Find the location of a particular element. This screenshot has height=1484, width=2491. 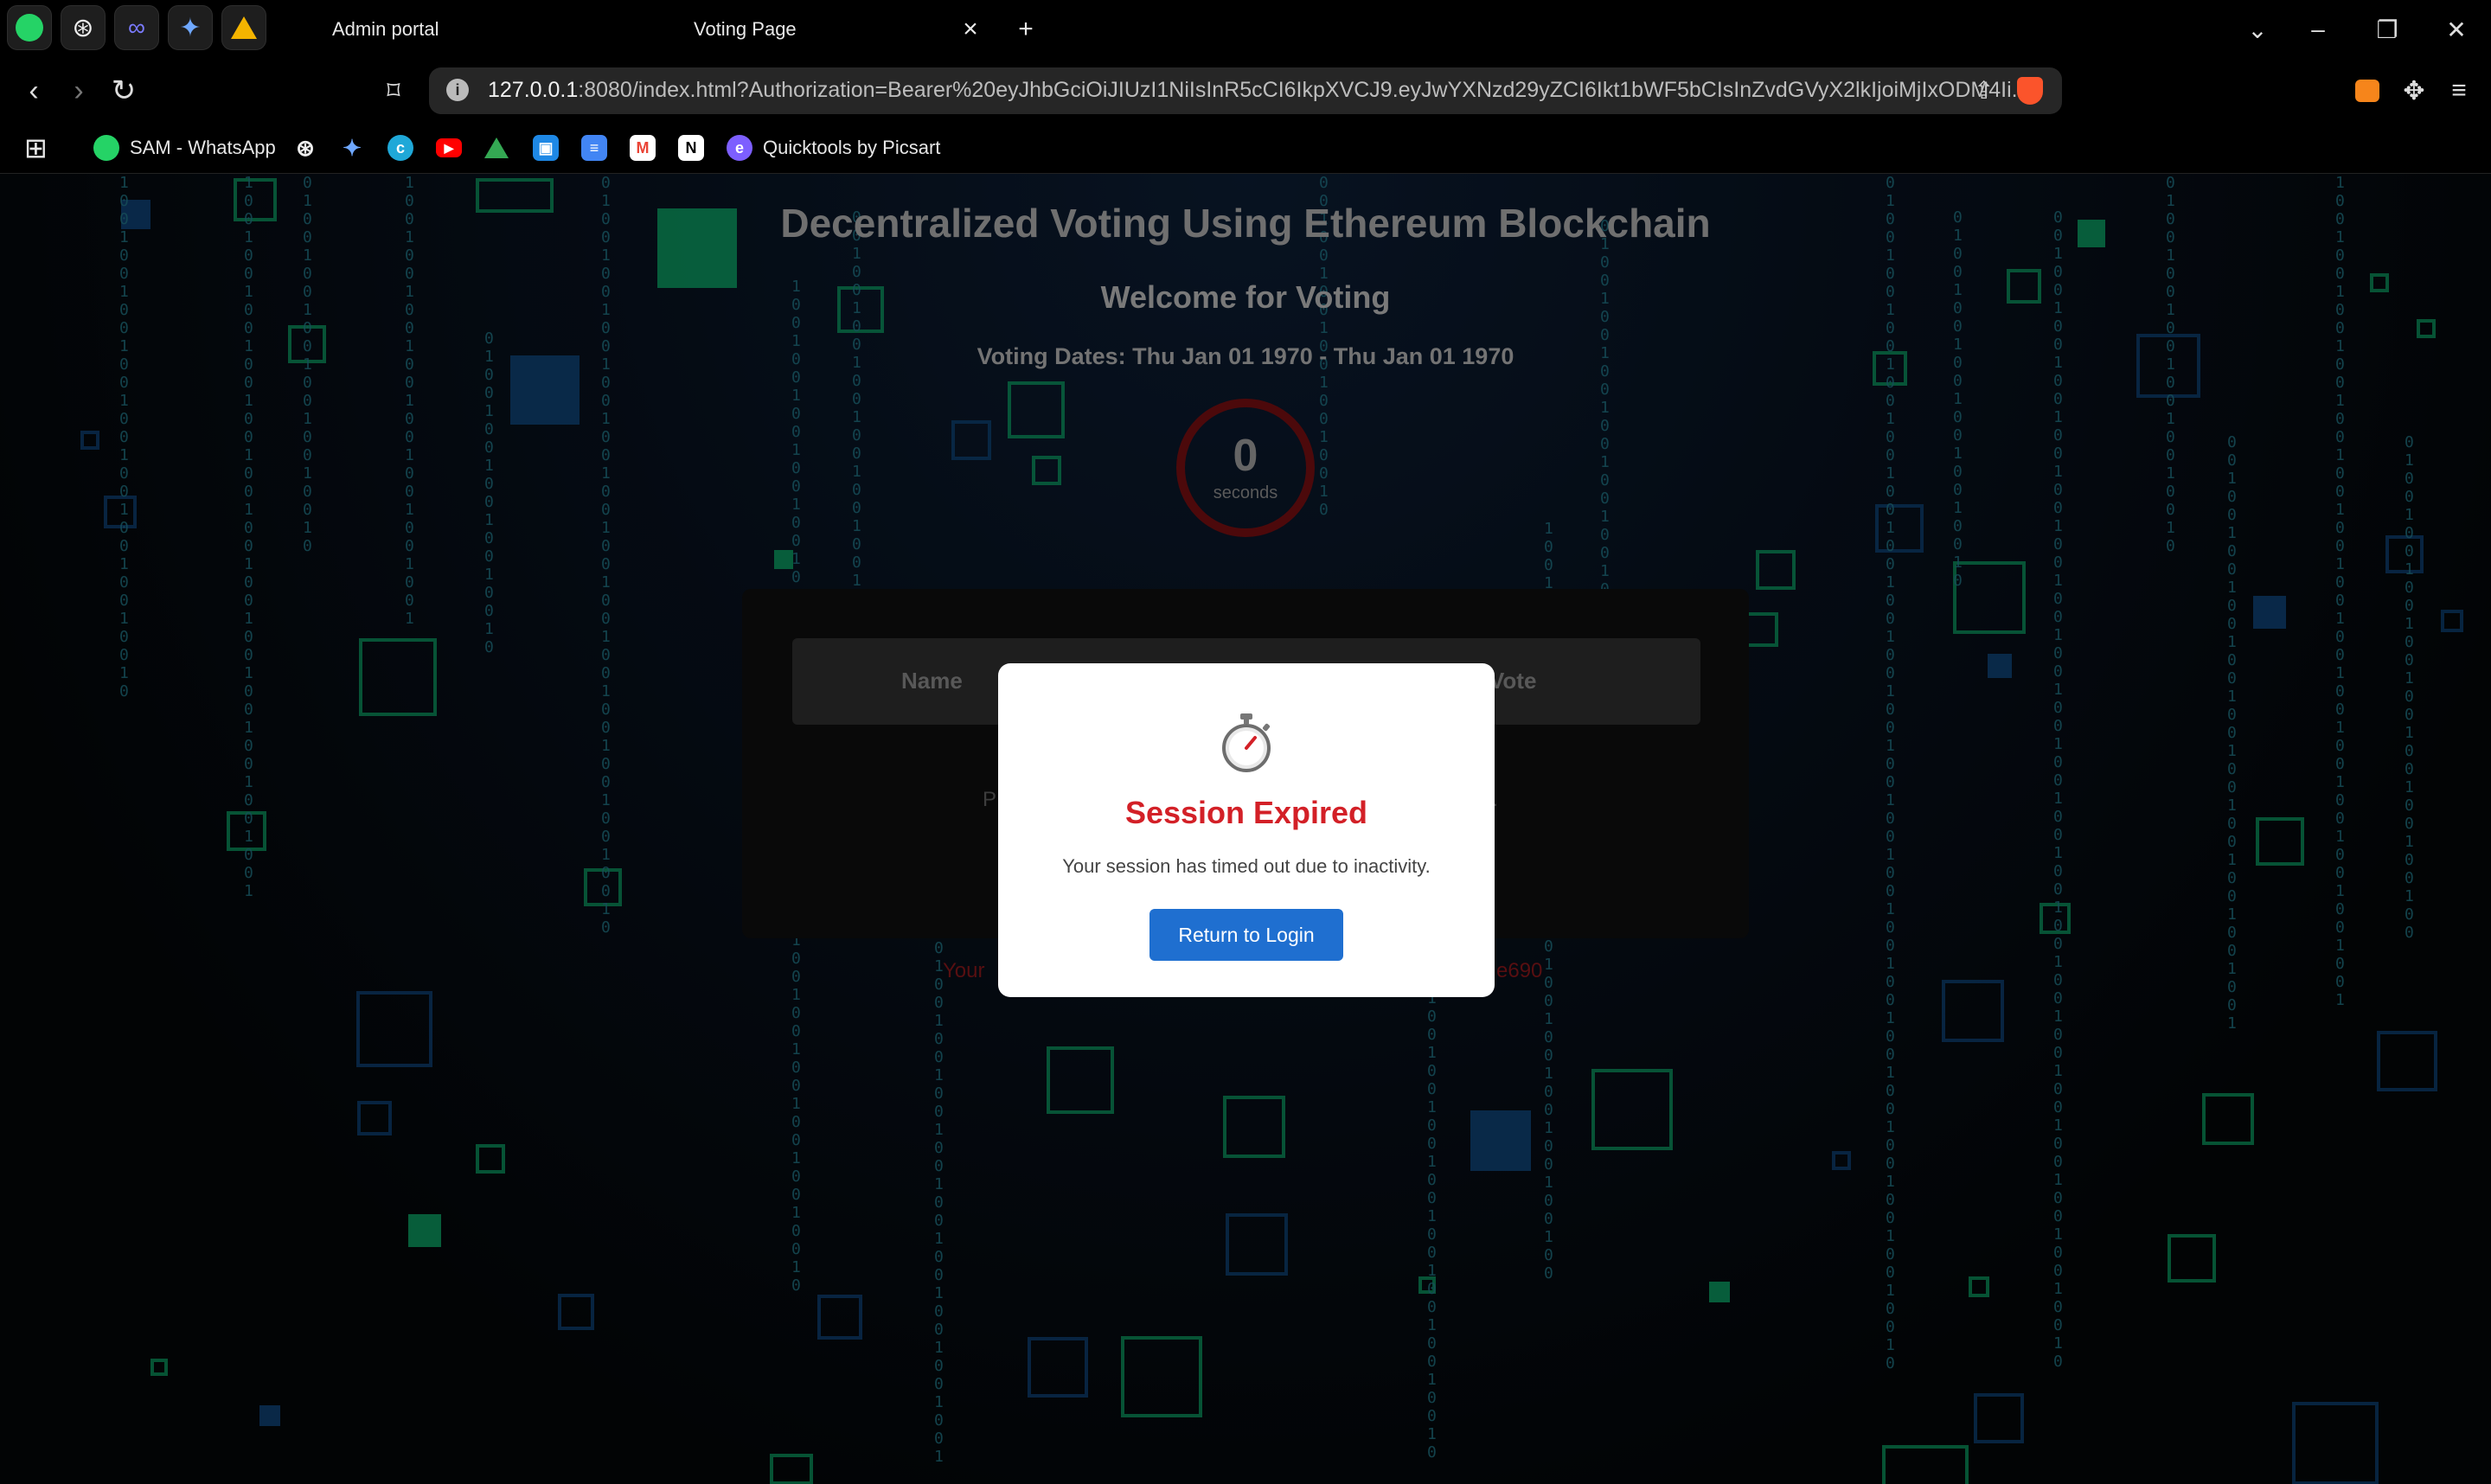

tab-voting-page: Voting Page is located at coordinates (801, 29).